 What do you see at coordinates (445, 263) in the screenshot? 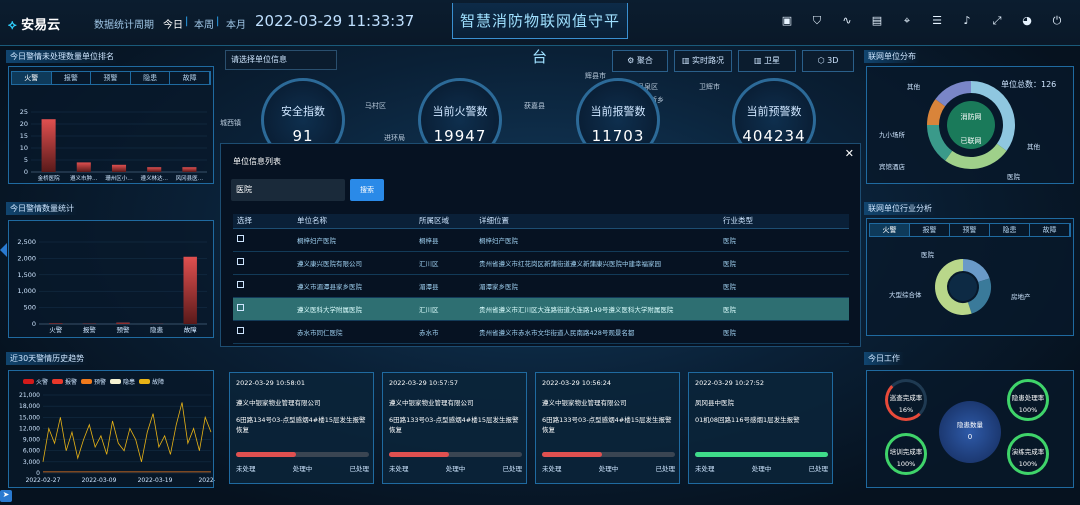
I see `table-cell: 汇川区` at bounding box center [445, 263].